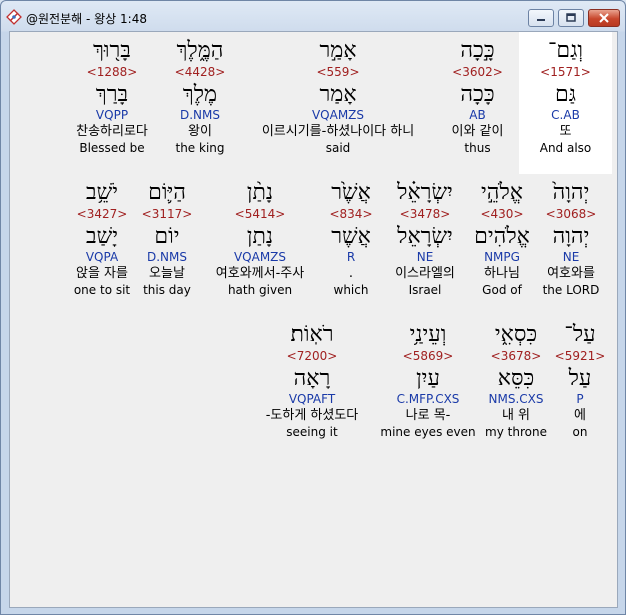 The height and width of the screenshot is (615, 626). What do you see at coordinates (312, 399) in the screenshot?
I see `parsing-code: VQPAFT` at bounding box center [312, 399].